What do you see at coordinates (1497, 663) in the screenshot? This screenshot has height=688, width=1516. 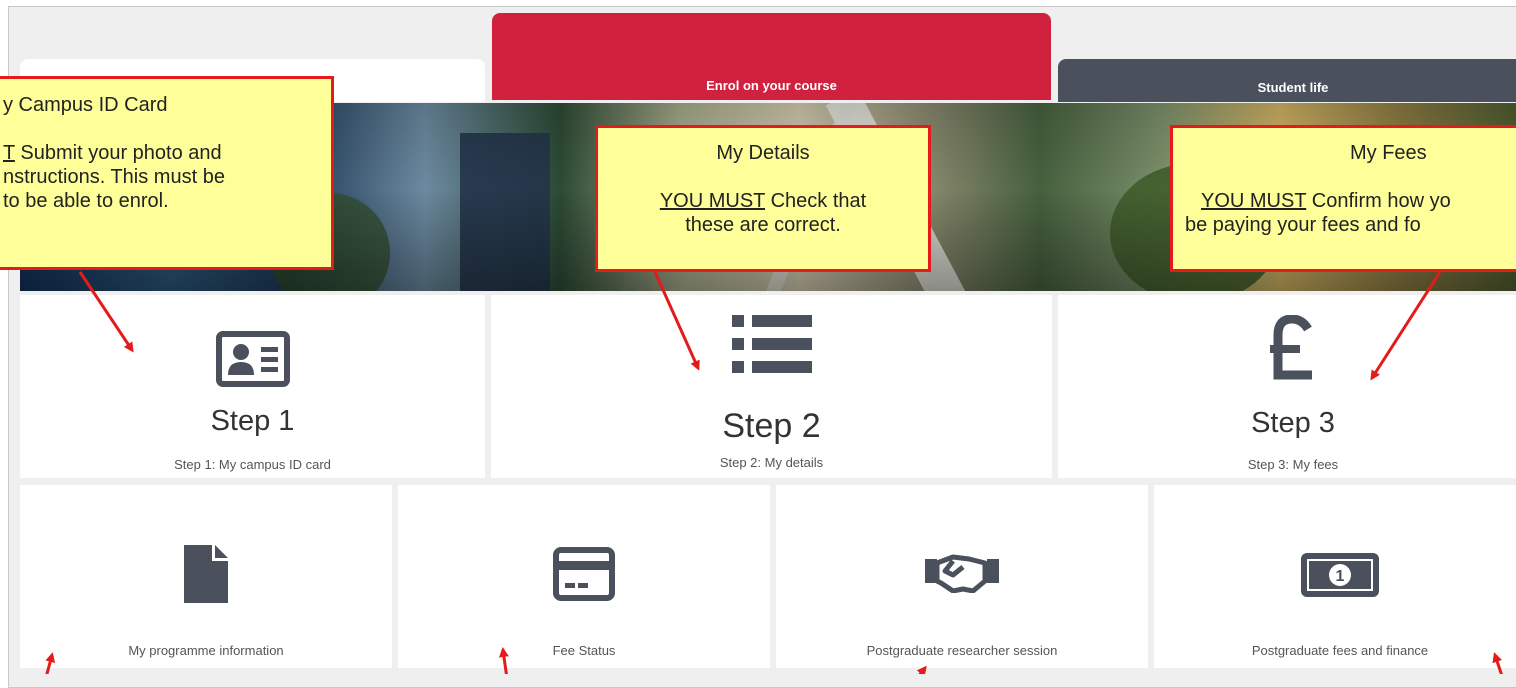 I see `arrow-to-fees-finance-tile` at bounding box center [1497, 663].